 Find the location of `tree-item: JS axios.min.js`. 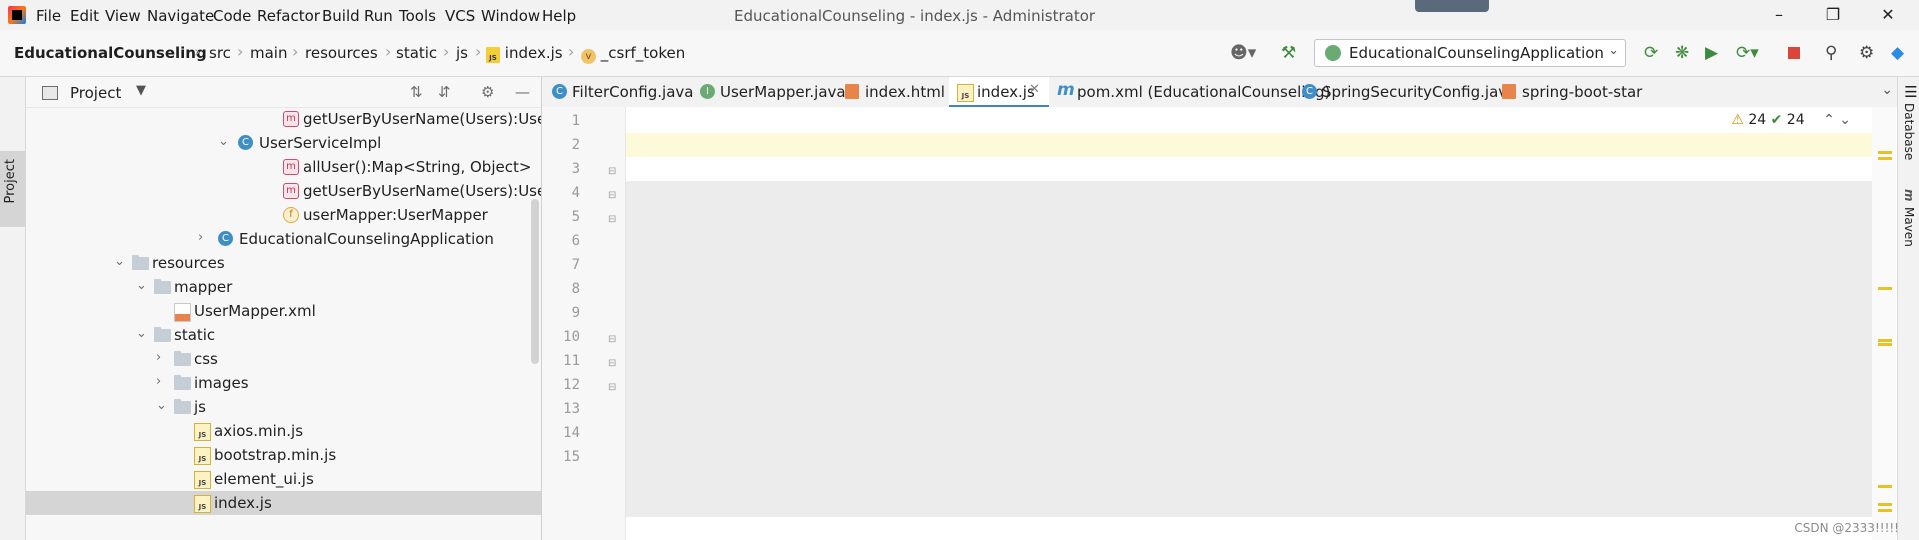

tree-item: JS axios.min.js is located at coordinates (283, 431).